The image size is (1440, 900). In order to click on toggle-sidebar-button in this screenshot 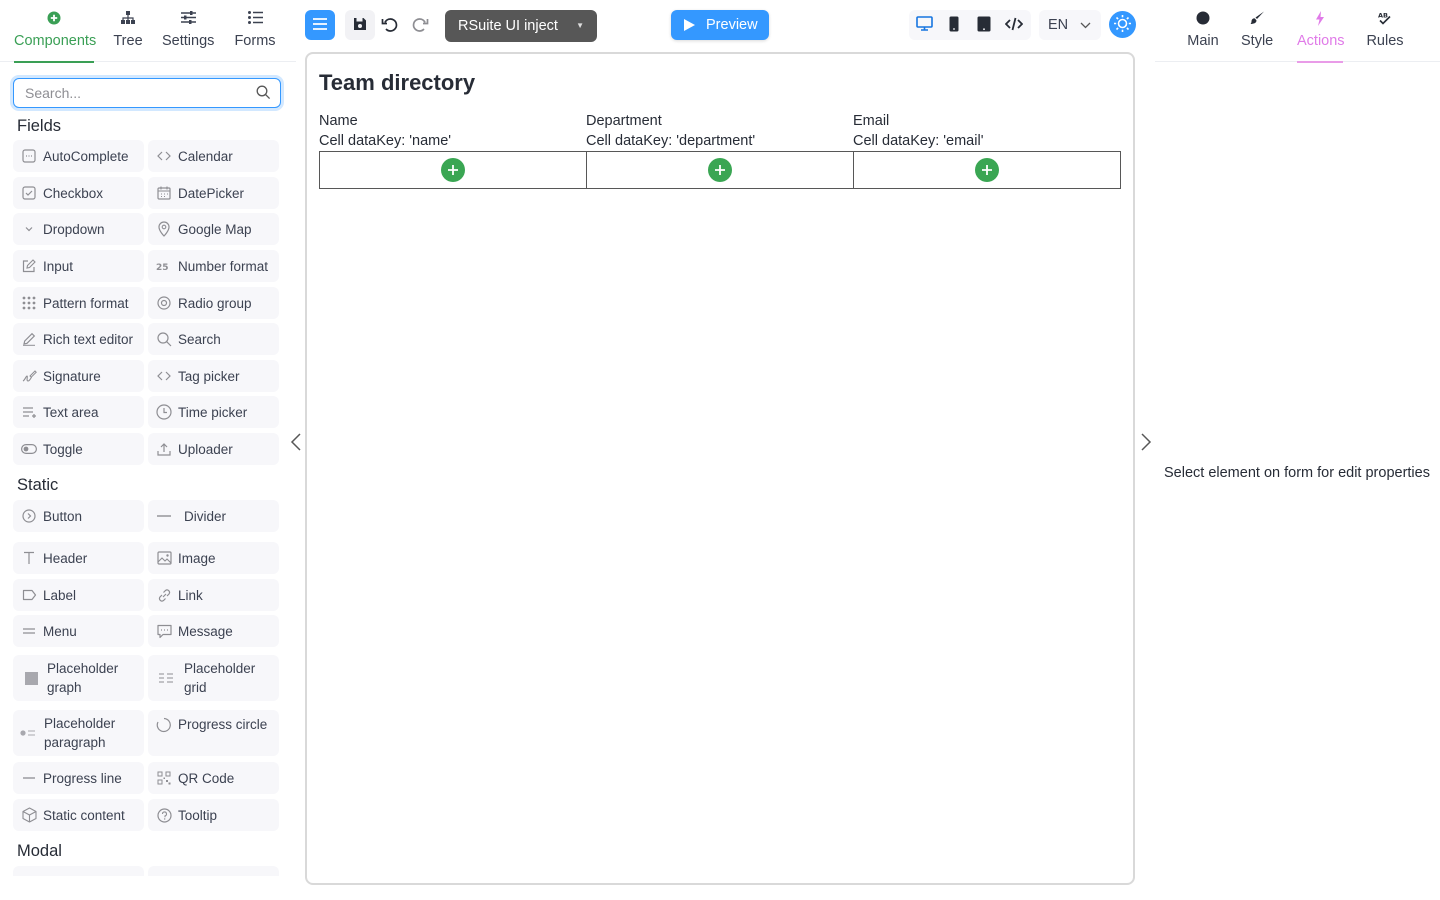, I will do `click(320, 25)`.